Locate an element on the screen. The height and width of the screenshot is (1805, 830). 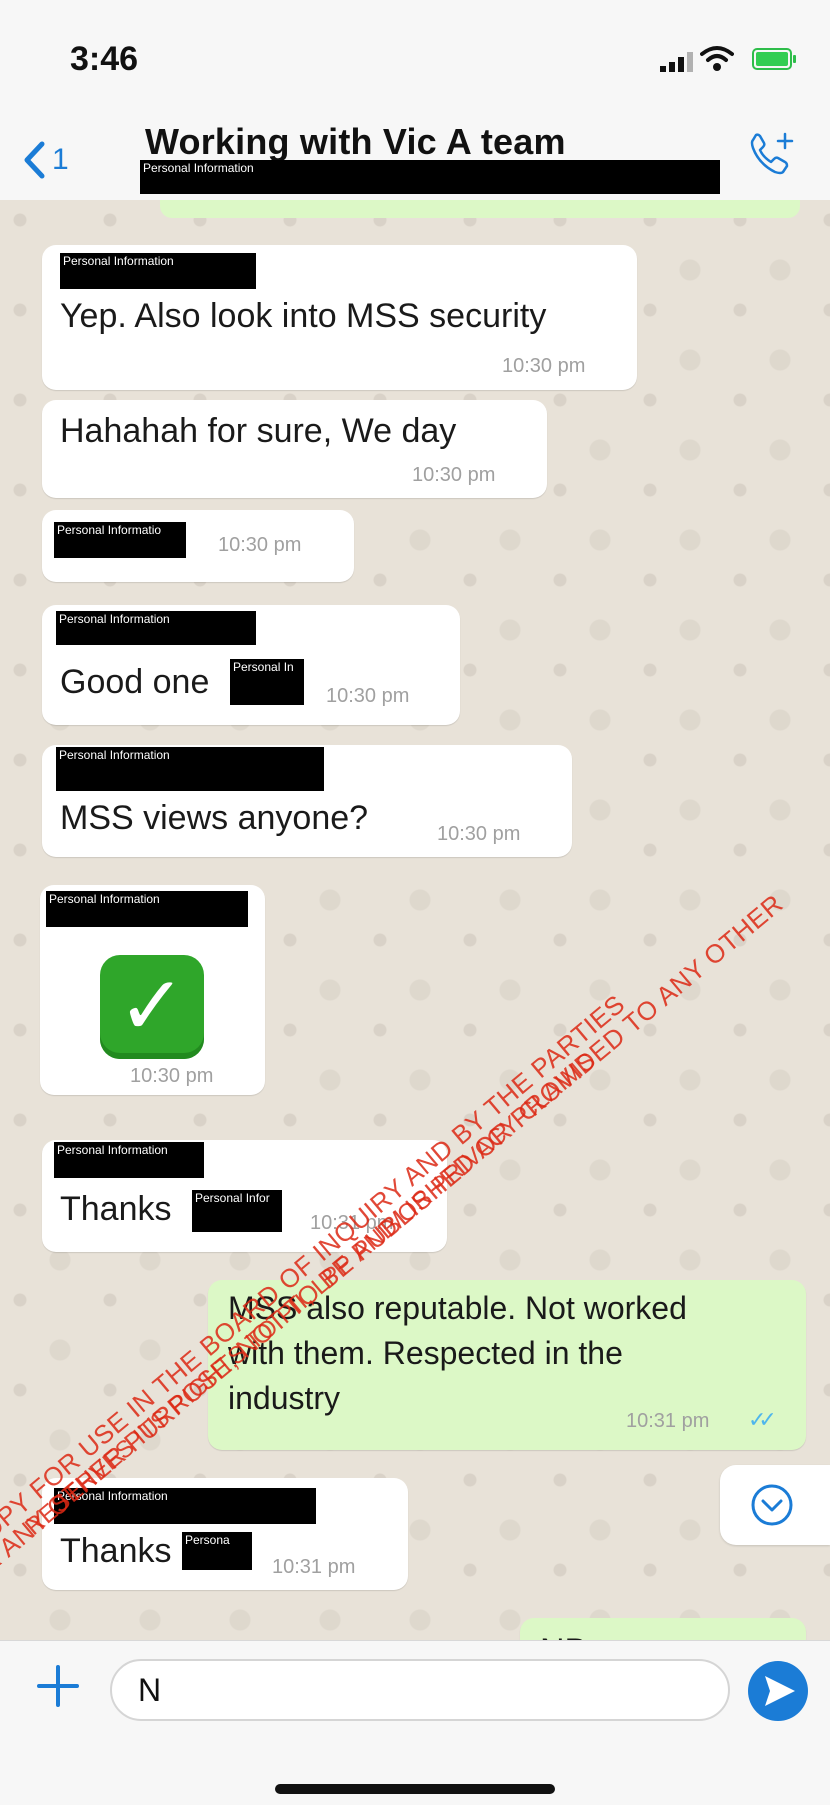
scroll-to-bottom-button is located at coordinates (775, 1505).